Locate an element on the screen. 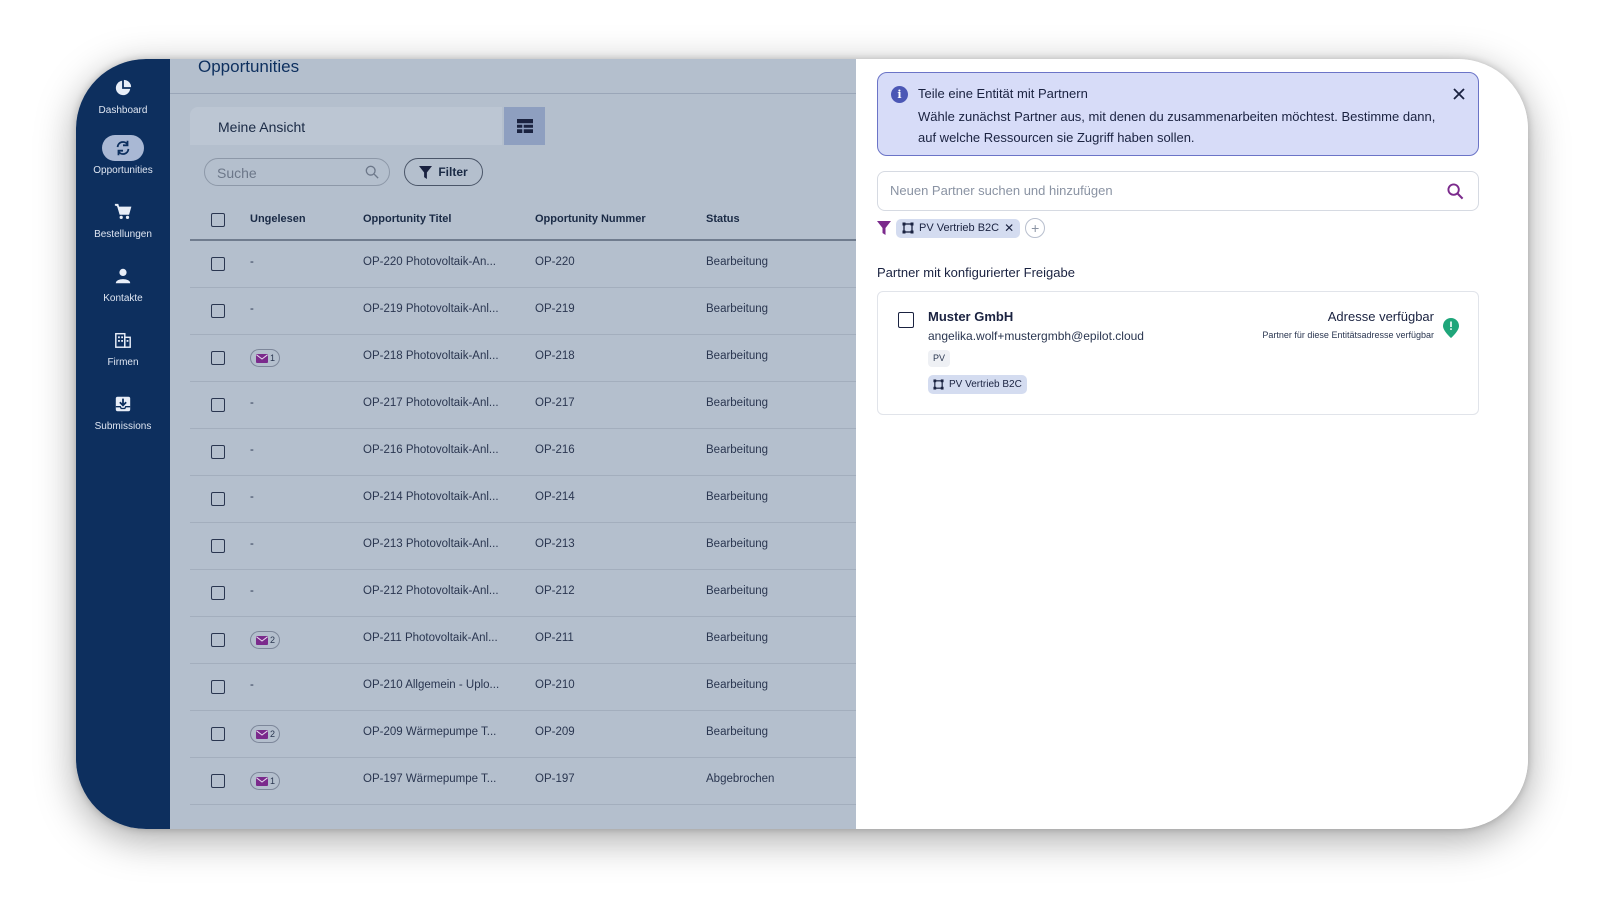 The image size is (1600, 899). filter-button: Filter is located at coordinates (443, 172).